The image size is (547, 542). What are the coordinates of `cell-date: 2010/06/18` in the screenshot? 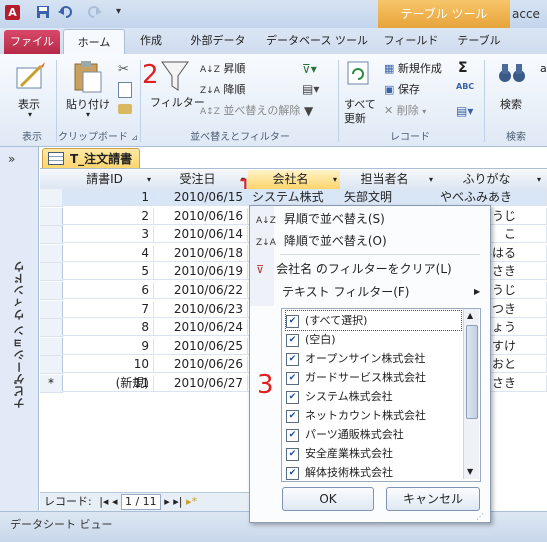 It's located at (201, 253).